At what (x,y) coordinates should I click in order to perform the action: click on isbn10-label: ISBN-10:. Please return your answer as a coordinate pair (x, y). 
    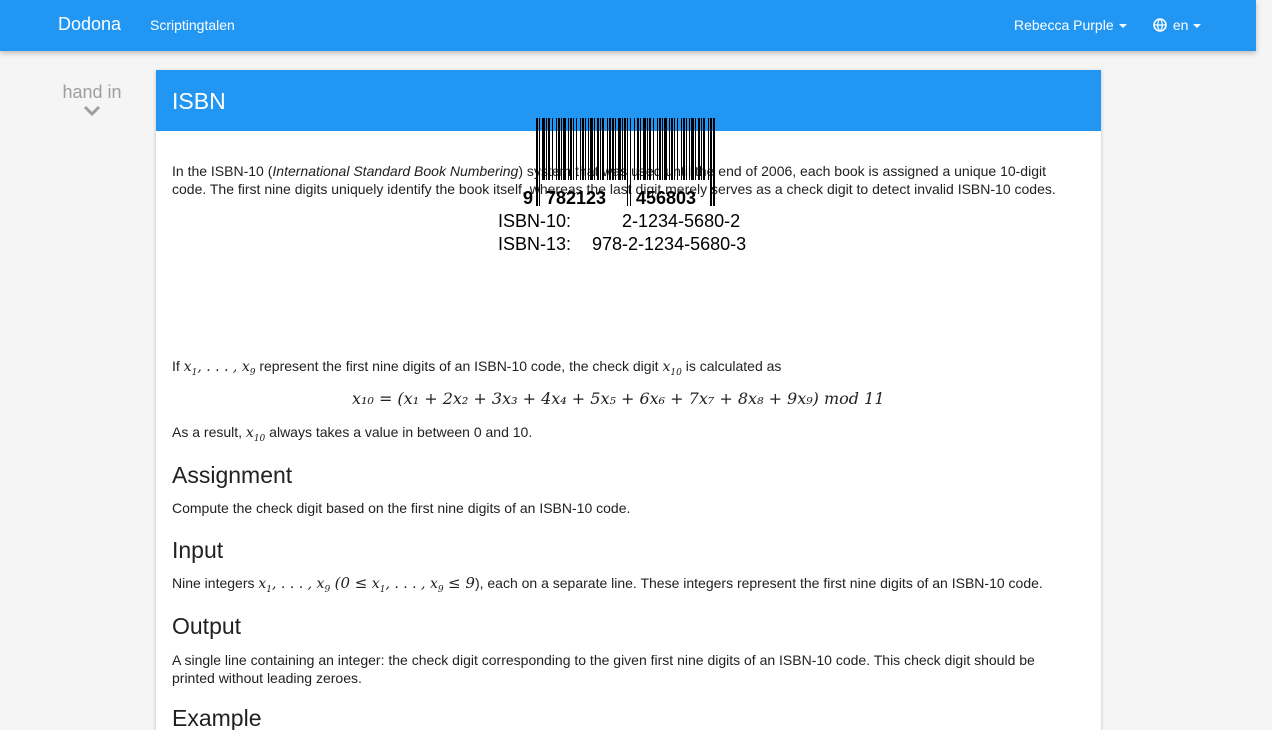
    Looking at the image, I should click on (534, 221).